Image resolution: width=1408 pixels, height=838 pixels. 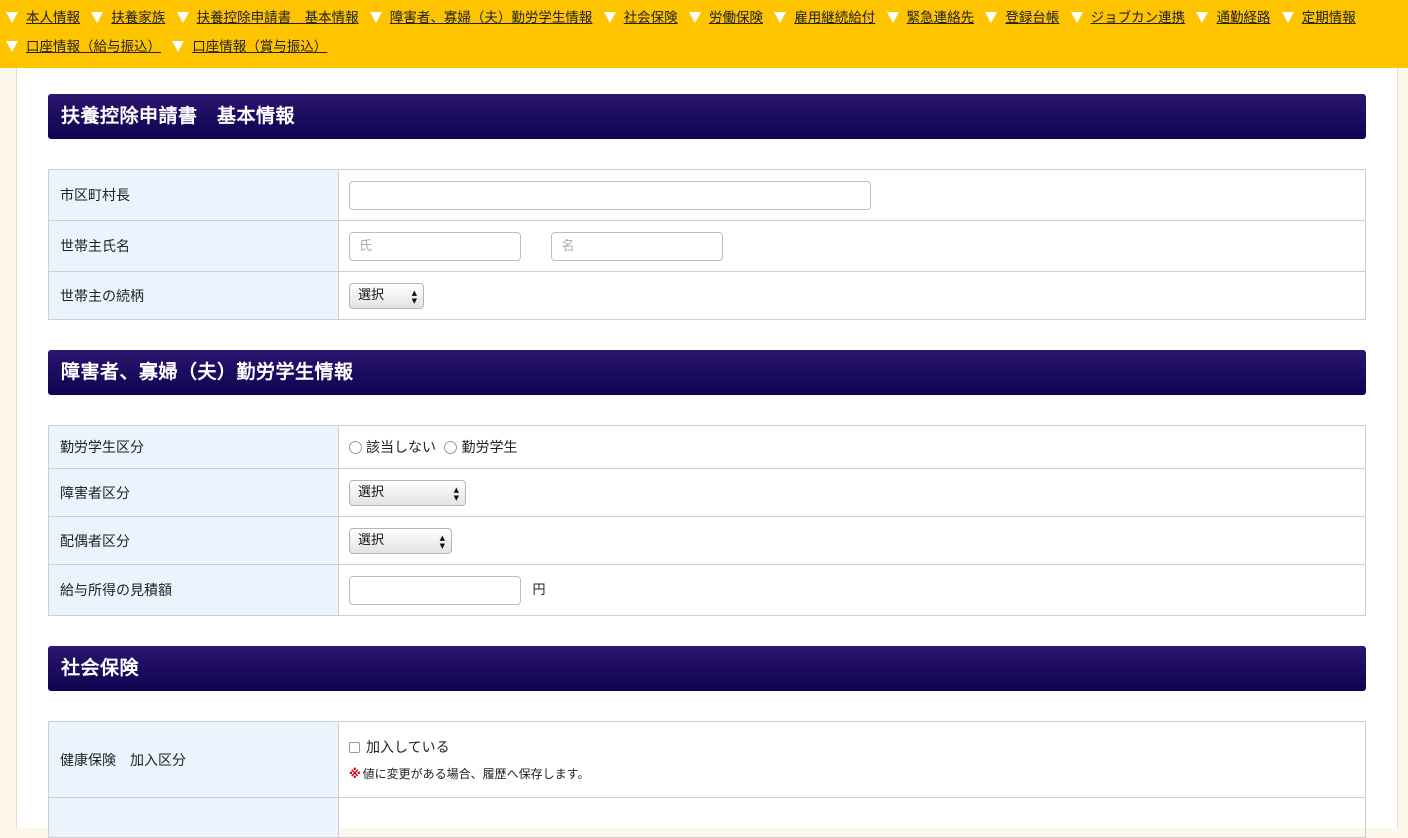 I want to click on nav-link-registry: 登録台帳, so click(x=1032, y=18).